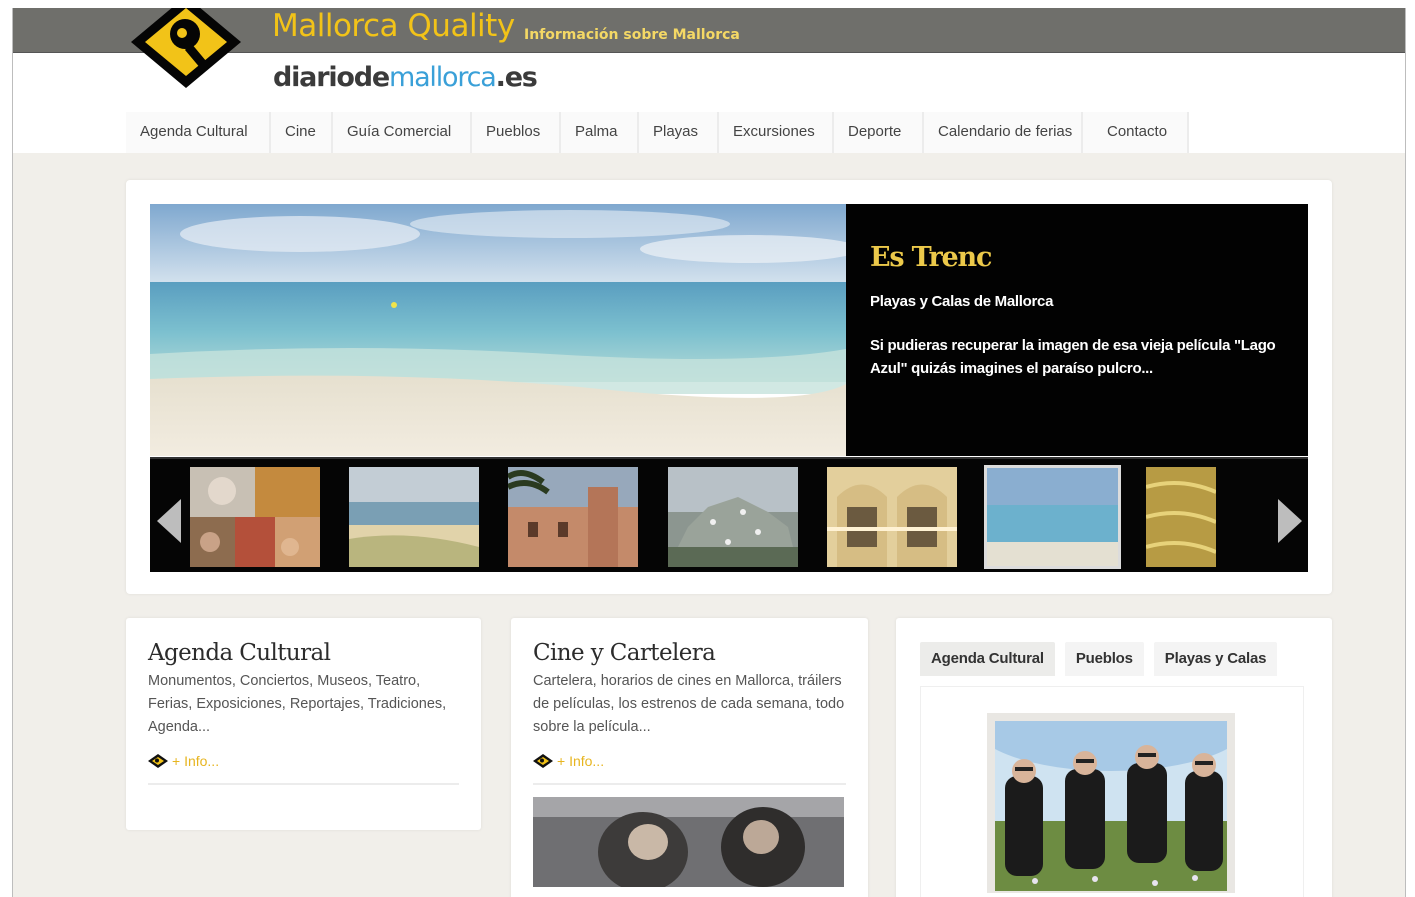 Image resolution: width=1415 pixels, height=897 pixels. I want to click on tab-playas-y-calas: Playas y Calas, so click(1215, 659).